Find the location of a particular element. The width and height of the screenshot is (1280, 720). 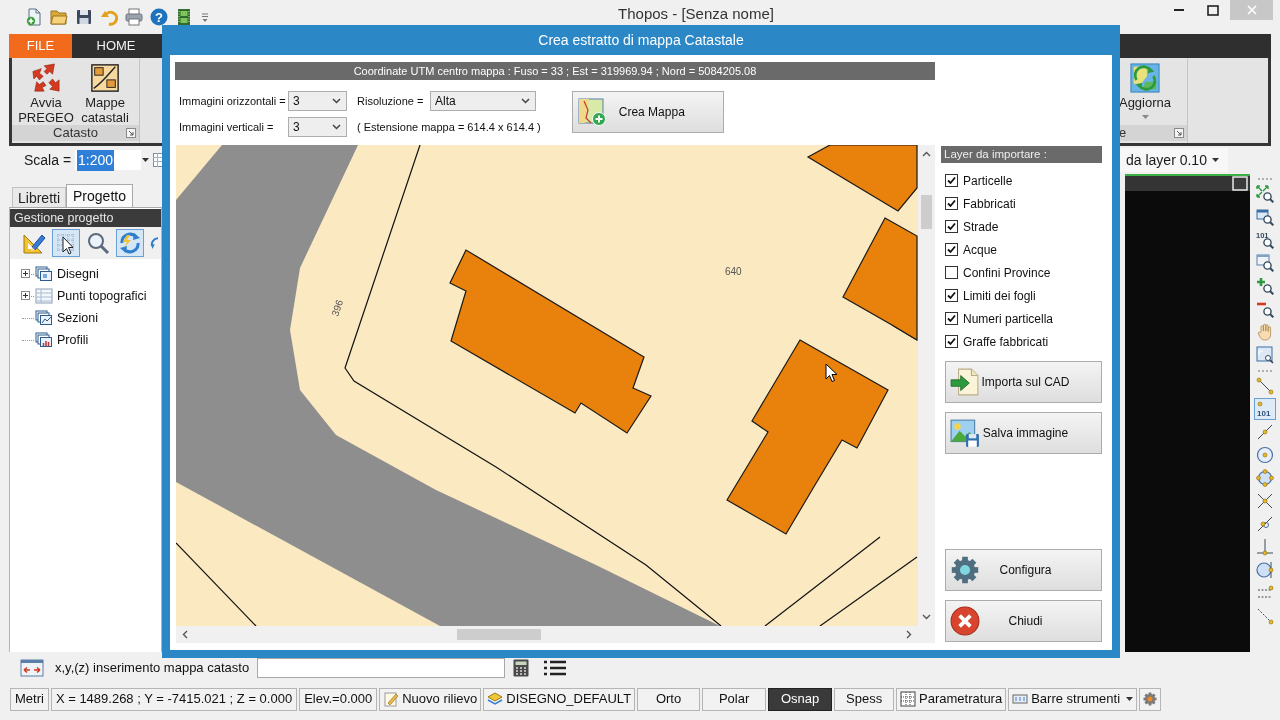

gear-icon is located at coordinates (965, 570).